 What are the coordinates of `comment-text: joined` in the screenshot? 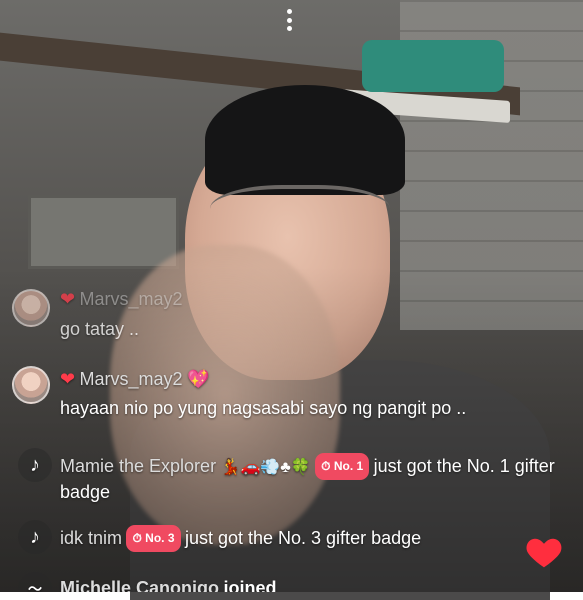 It's located at (250, 585).